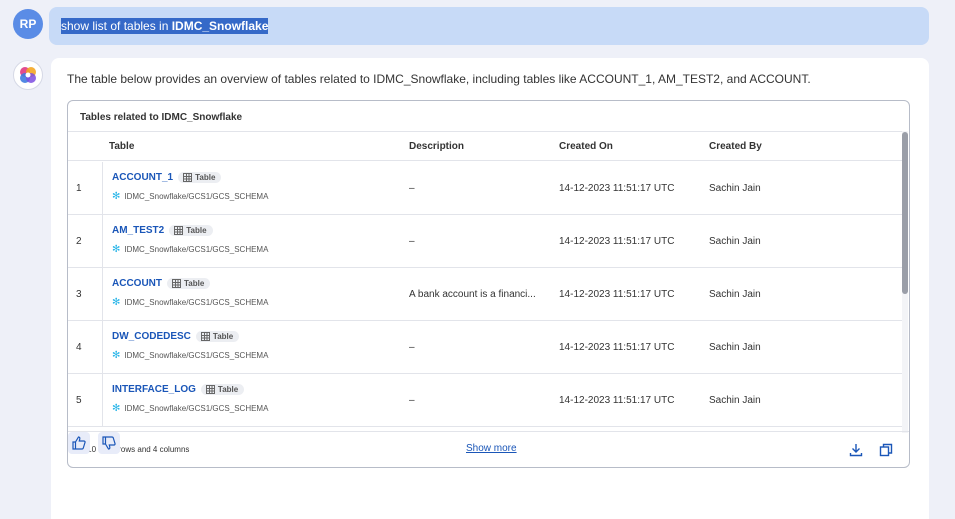  I want to click on table-scrollbar-thumb, so click(905, 213).